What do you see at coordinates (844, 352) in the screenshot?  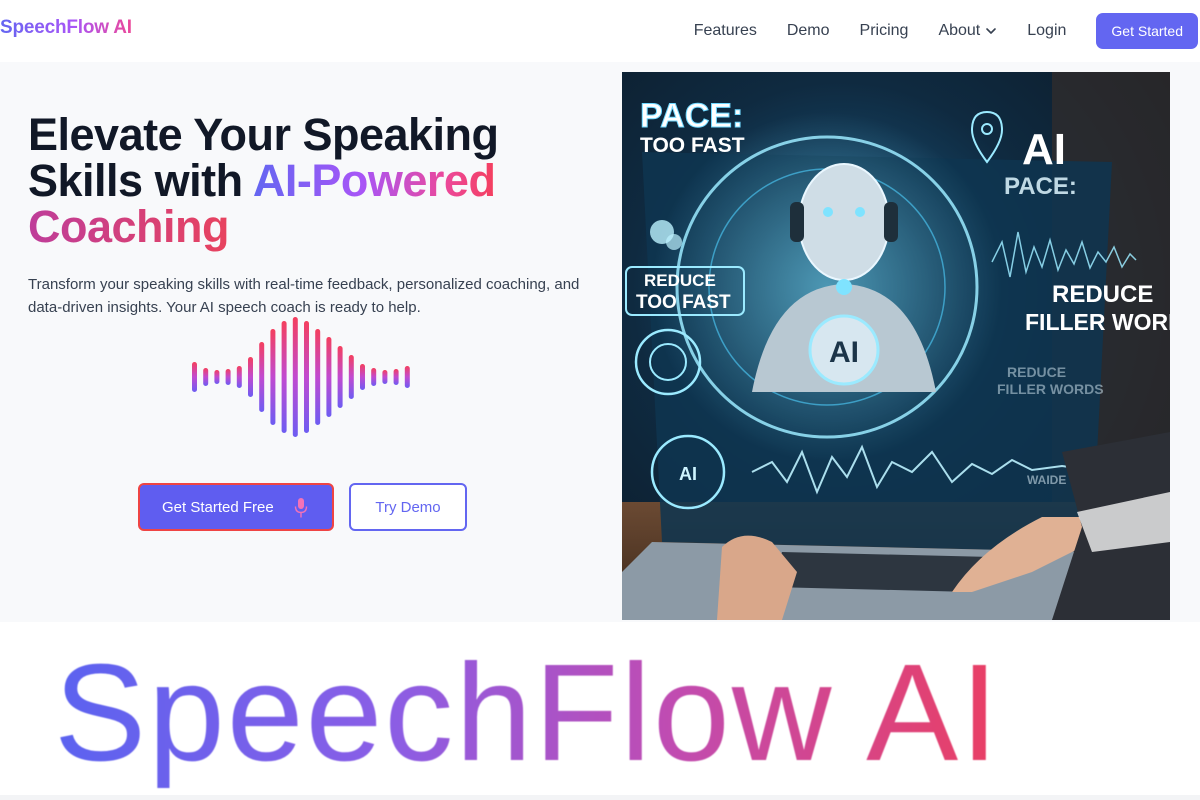 I see `center-ai-label: AI` at bounding box center [844, 352].